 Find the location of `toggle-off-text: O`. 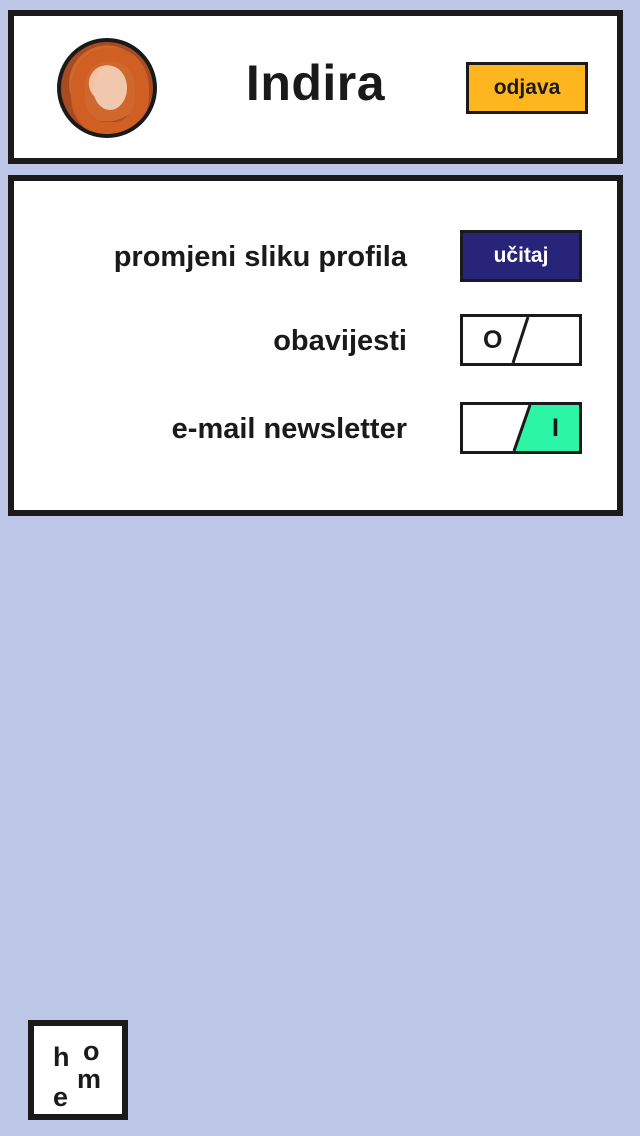

toggle-off-text: O is located at coordinates (493, 340).